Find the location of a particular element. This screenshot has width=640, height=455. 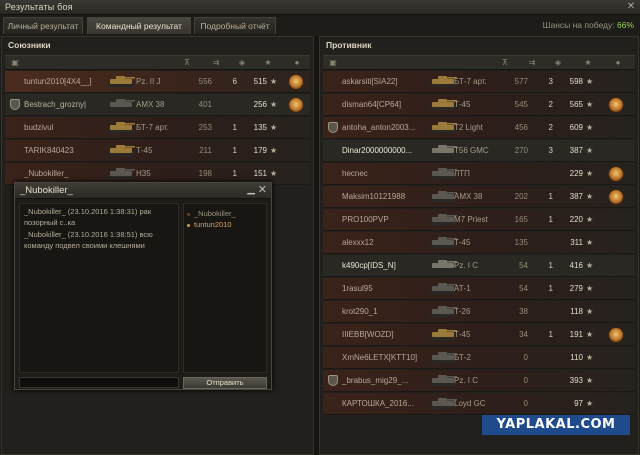

player-nick: krot290_1 is located at coordinates (360, 311).